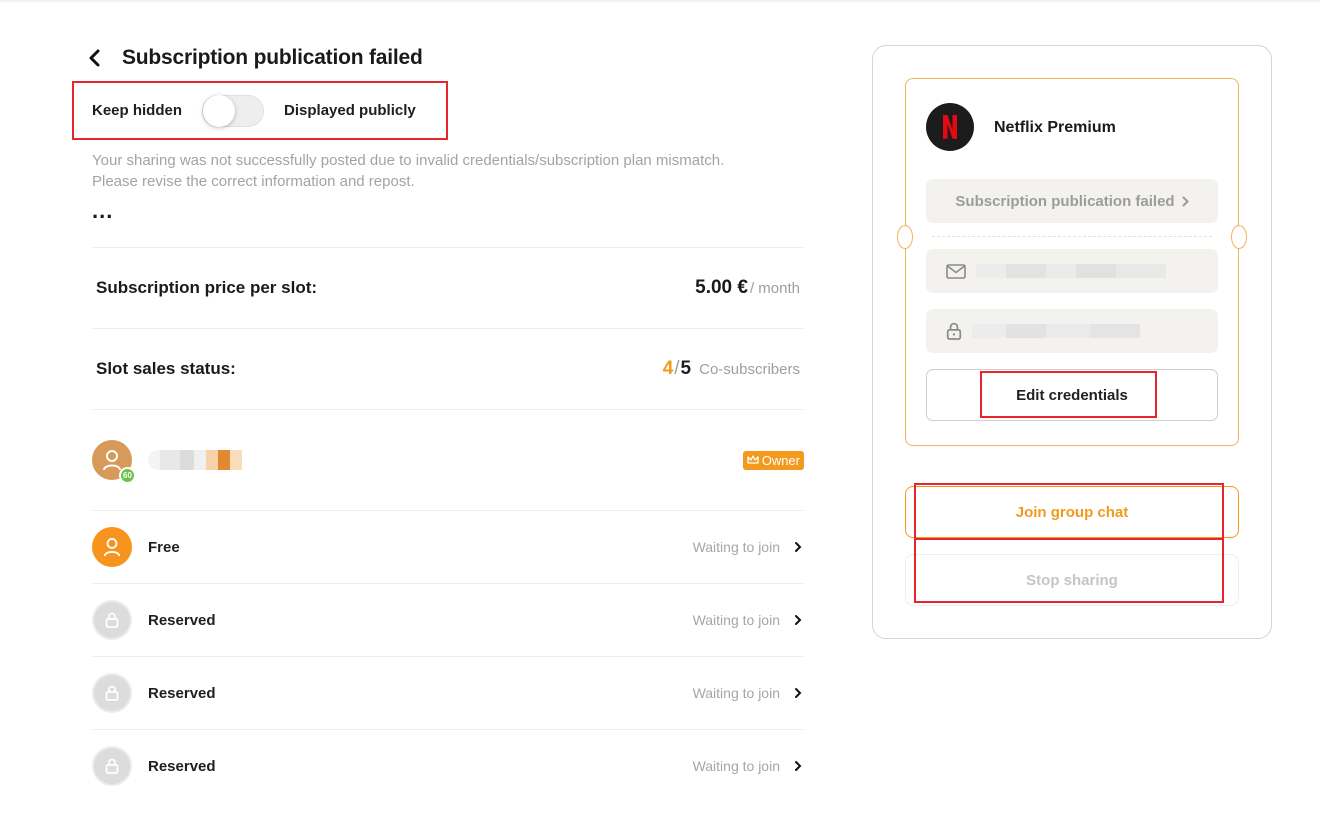  I want to click on highlight-box-divider, so click(1069, 539).